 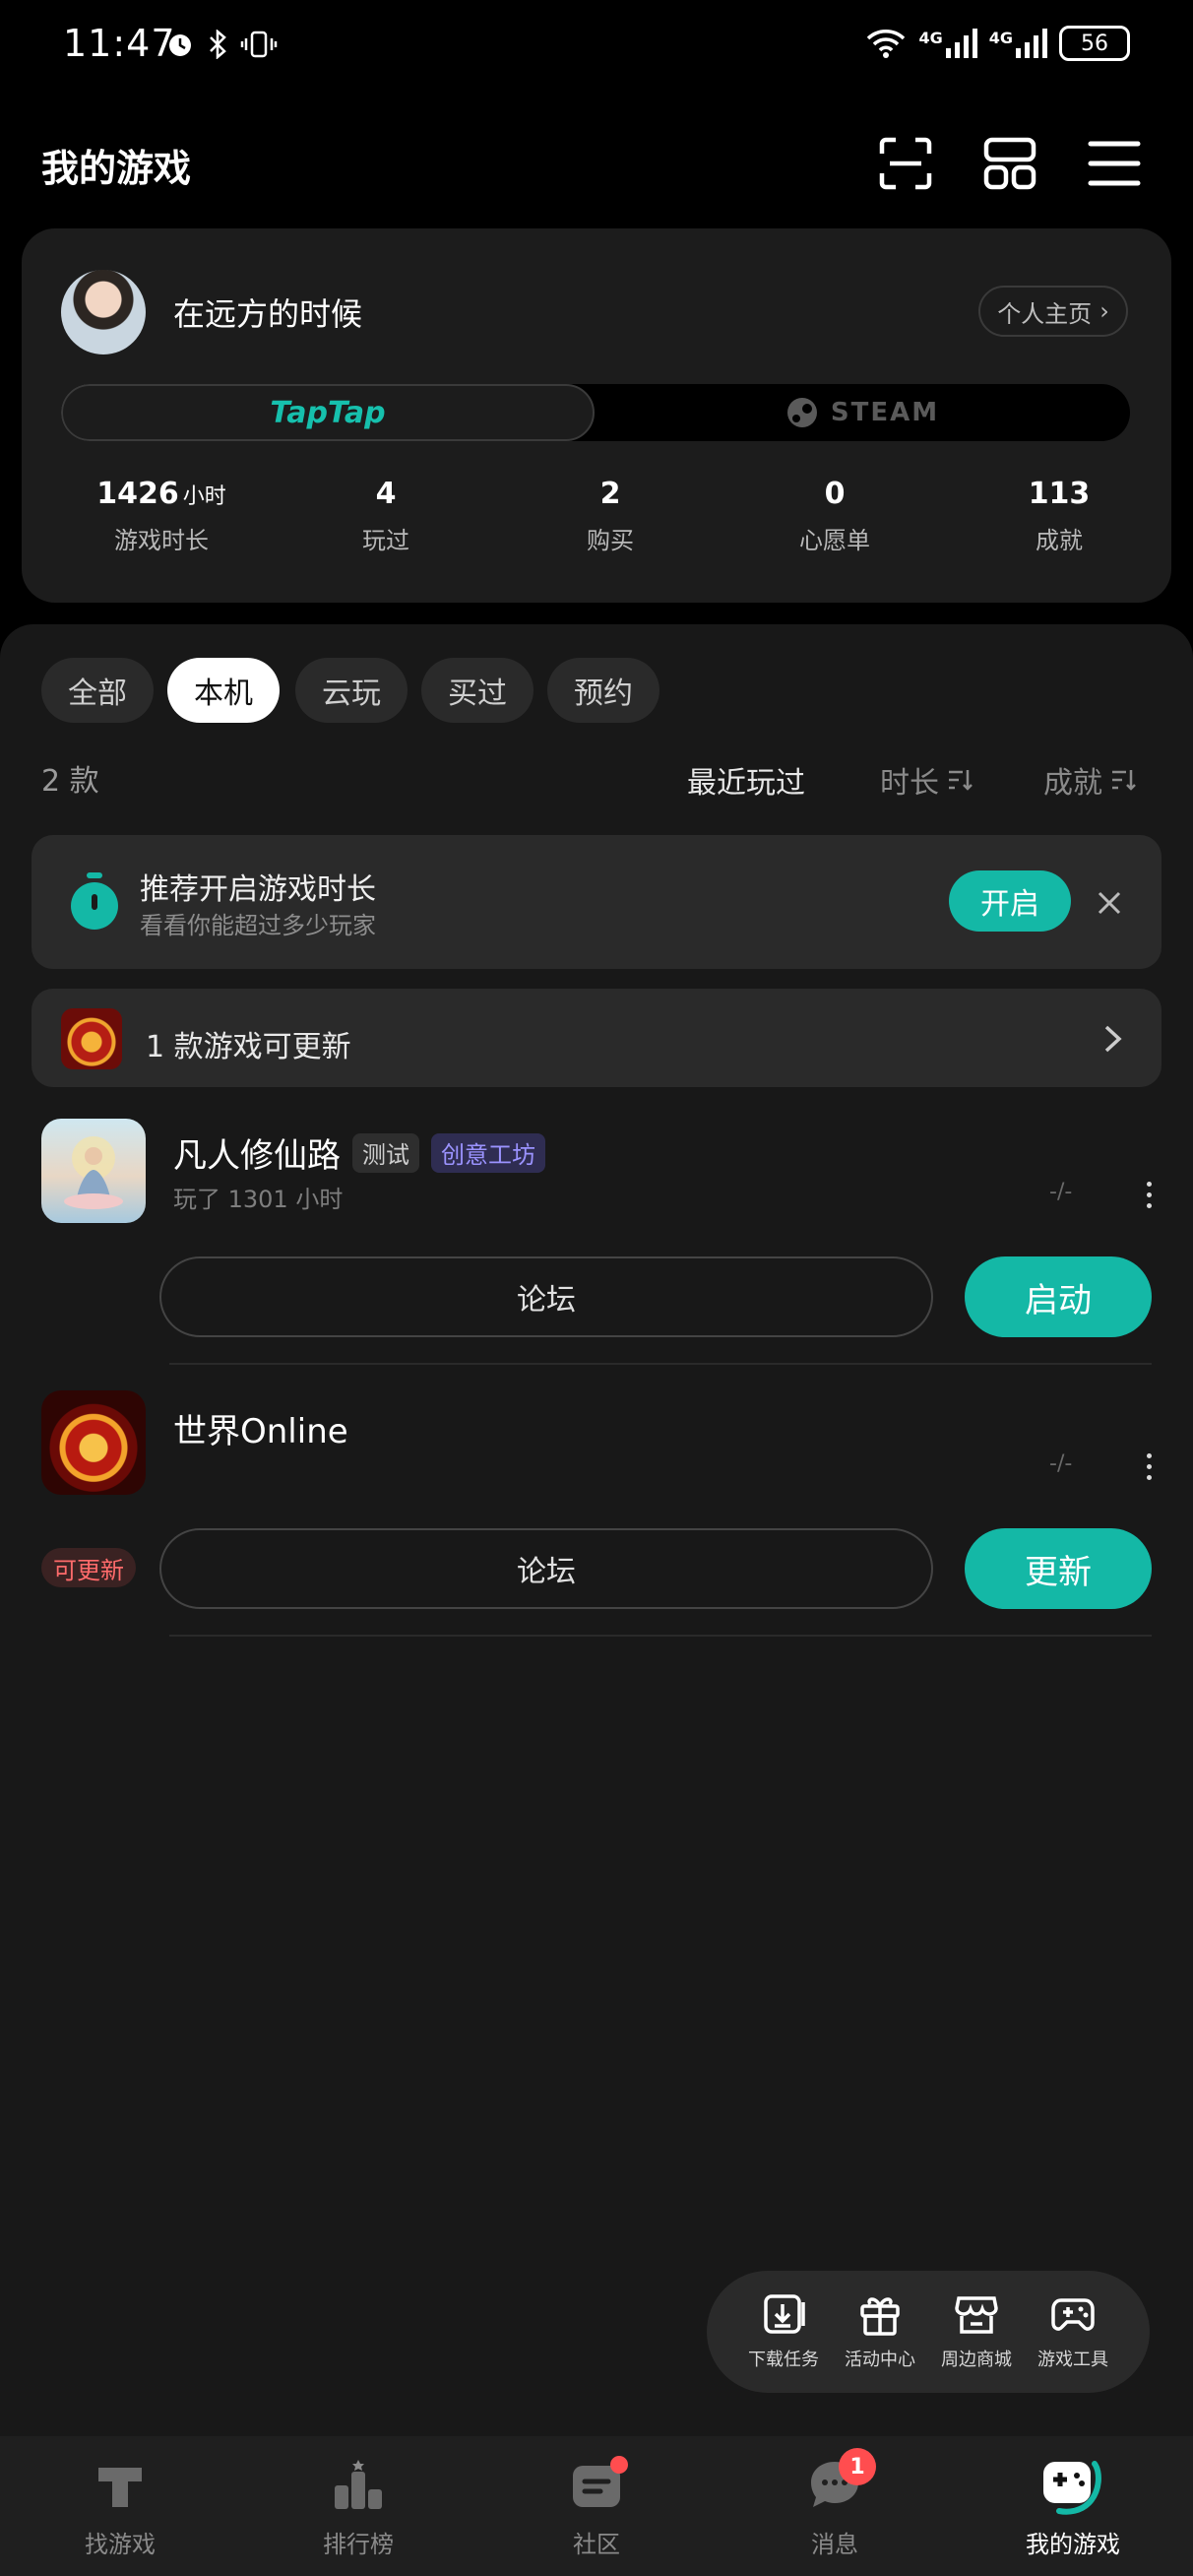 I want to click on stat-unit: 小时, so click(x=204, y=496).